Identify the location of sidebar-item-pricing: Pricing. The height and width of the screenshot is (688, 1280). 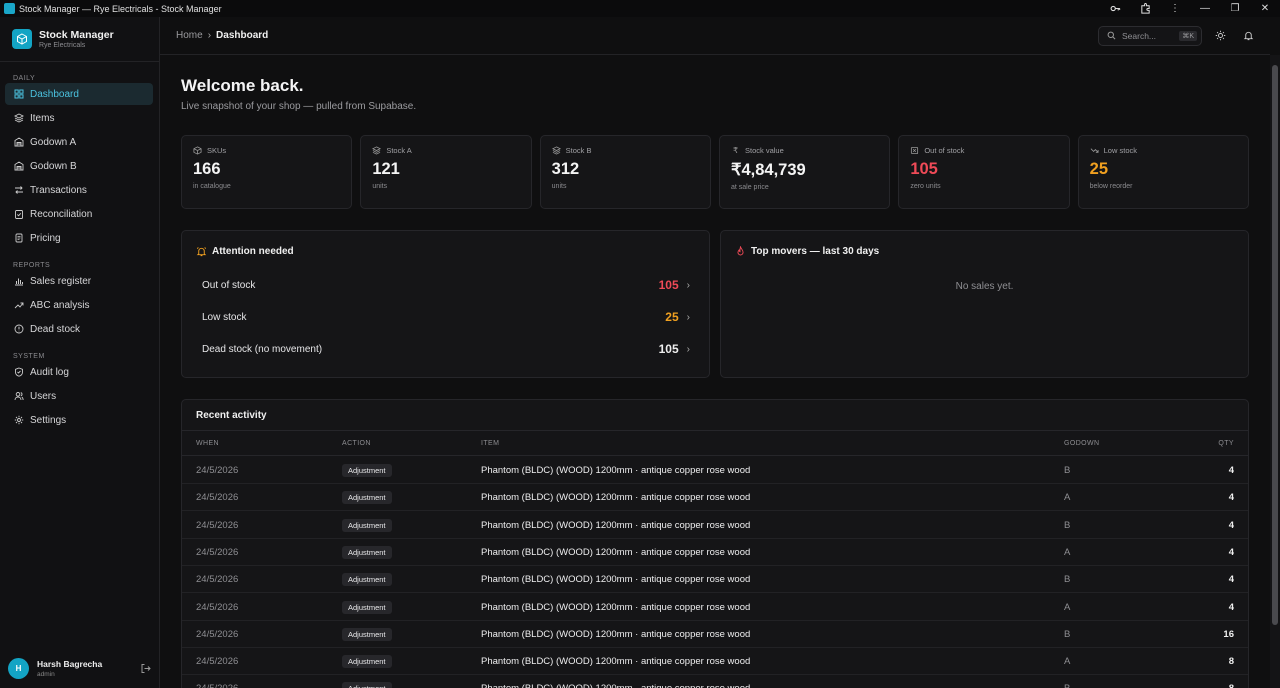
(79, 238).